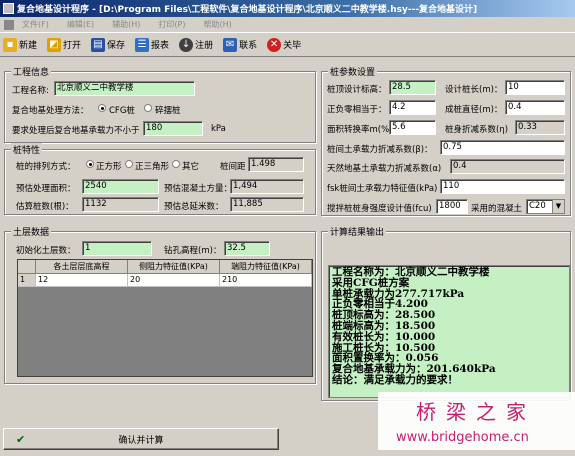 The image size is (575, 456). Describe the element at coordinates (152, 167) in the screenshot. I see `triangle-radio-label: 正三角形` at that location.